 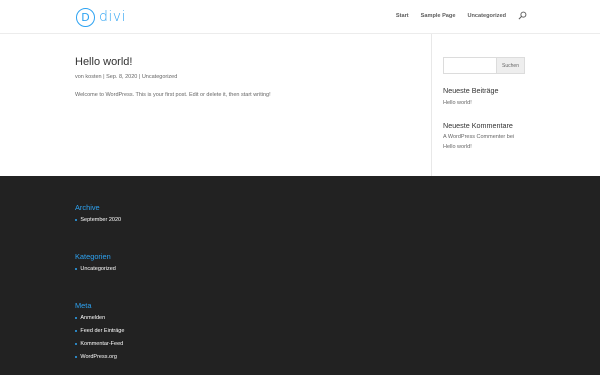 I want to click on meta-link-wordpress: WordPress.org, so click(x=98, y=357).